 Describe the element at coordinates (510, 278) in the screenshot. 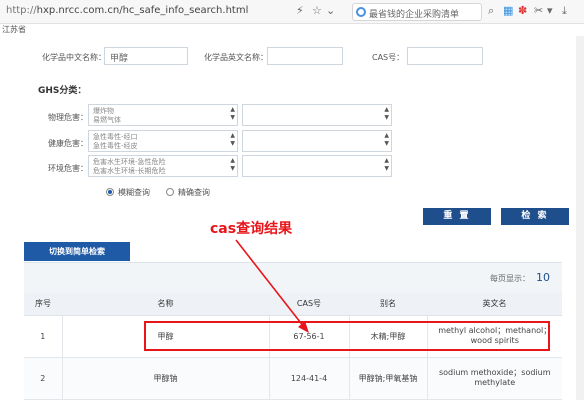

I see `per-page-label: 每页显示：` at that location.